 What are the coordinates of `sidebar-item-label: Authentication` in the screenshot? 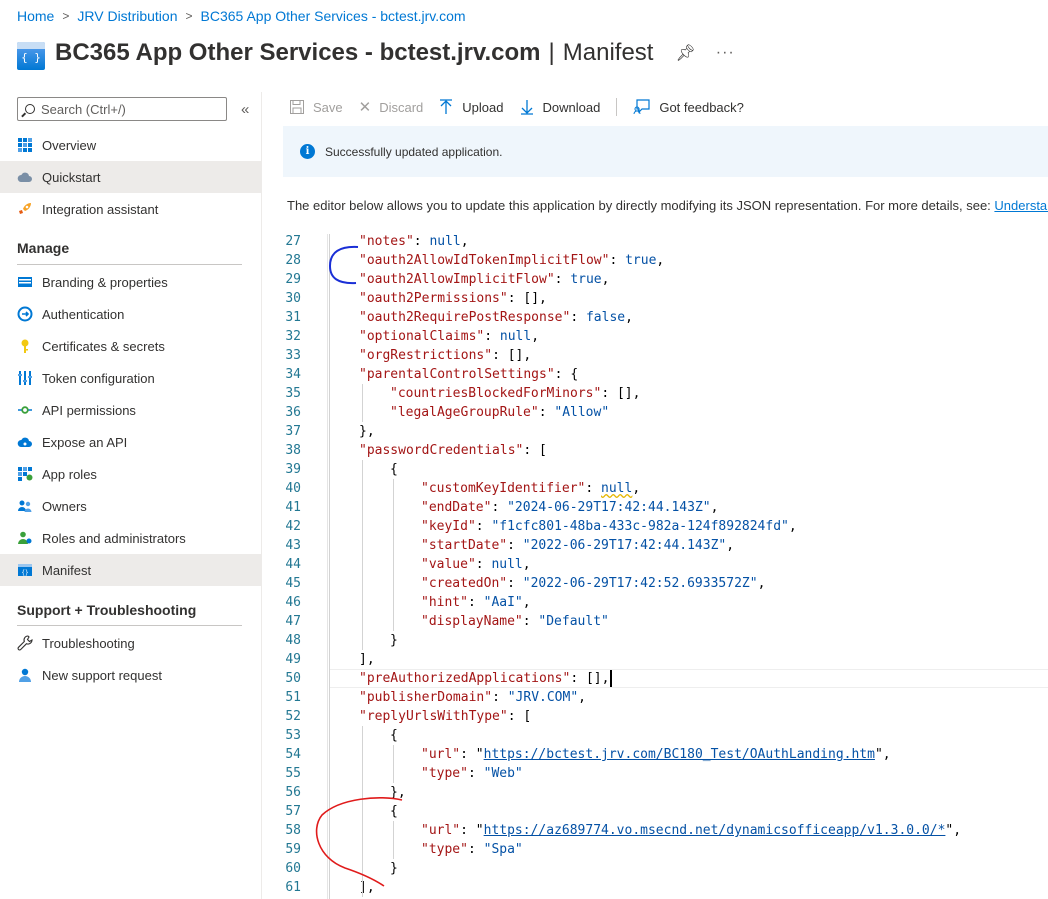 It's located at (83, 314).